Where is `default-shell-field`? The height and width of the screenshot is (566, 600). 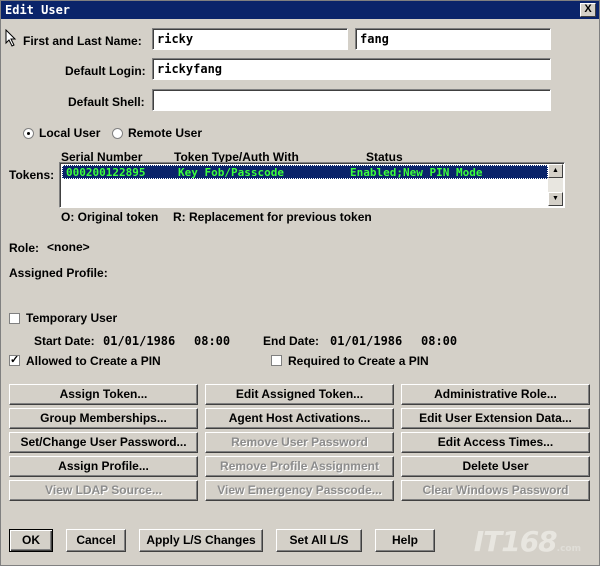 default-shell-field is located at coordinates (351, 100).